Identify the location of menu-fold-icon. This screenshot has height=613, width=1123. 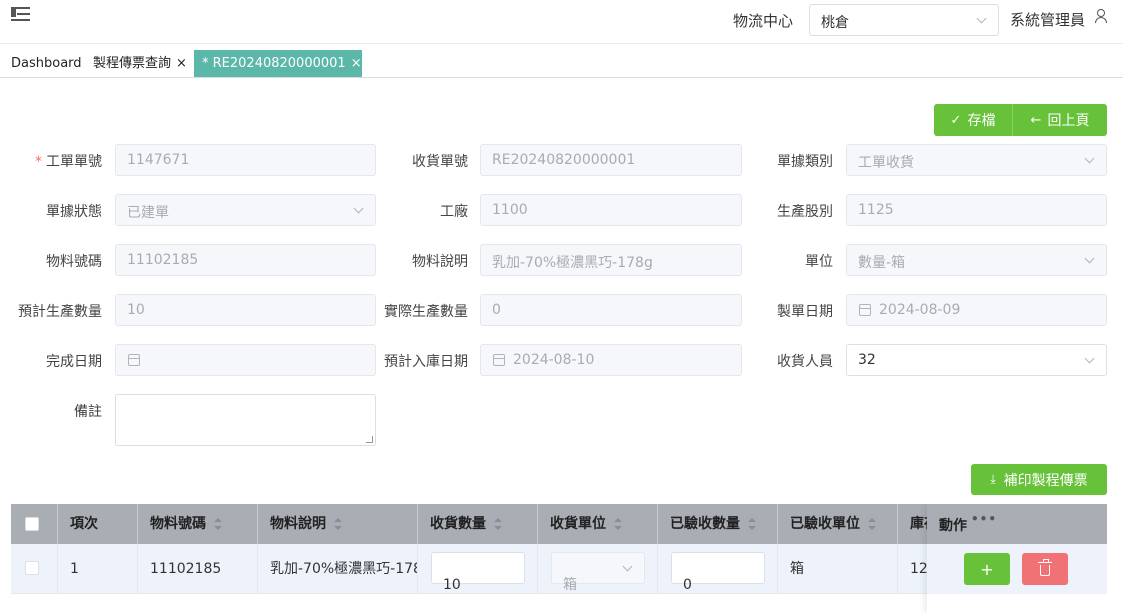
(21, 15).